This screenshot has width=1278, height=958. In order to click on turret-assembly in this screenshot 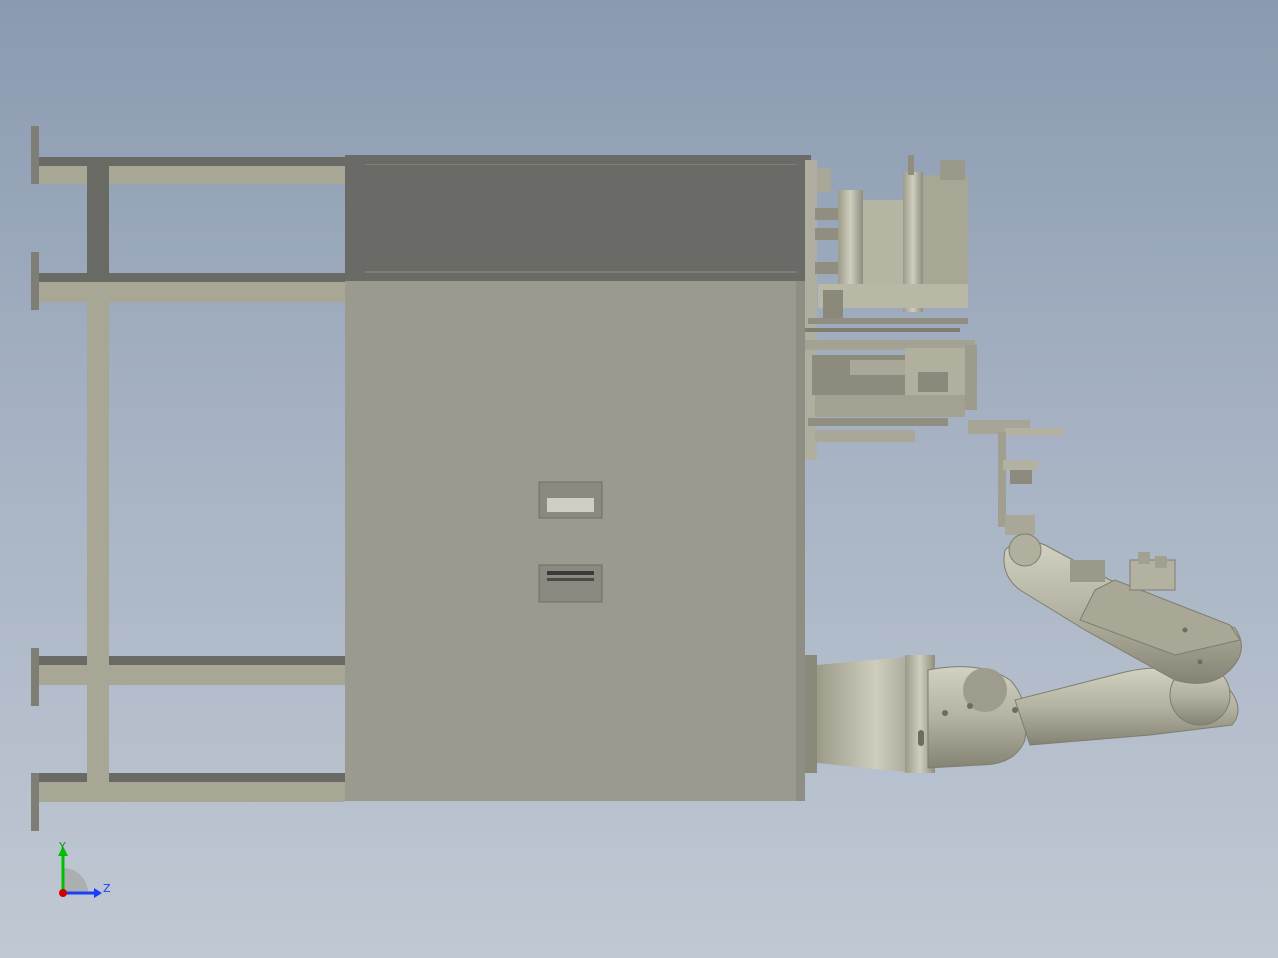, I will do `click(891, 307)`.